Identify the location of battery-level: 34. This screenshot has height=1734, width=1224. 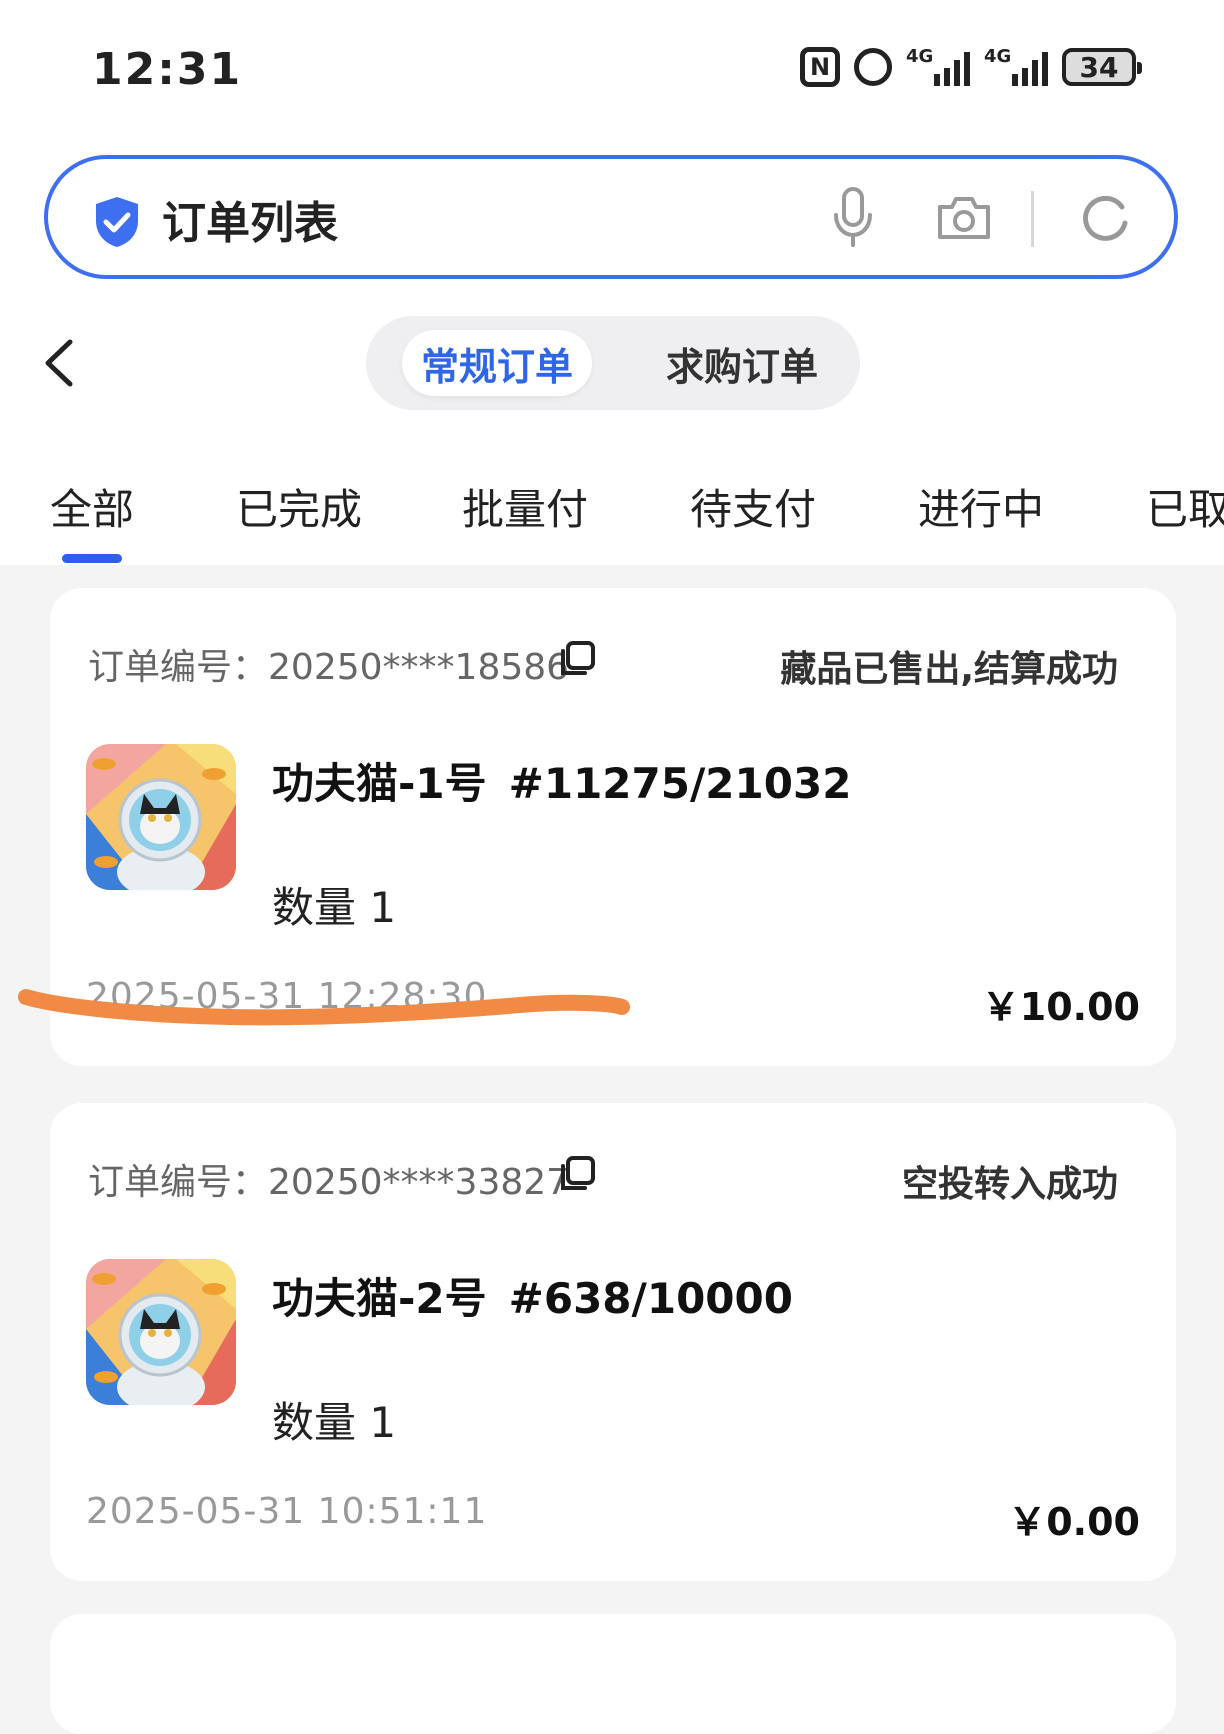
(1099, 67).